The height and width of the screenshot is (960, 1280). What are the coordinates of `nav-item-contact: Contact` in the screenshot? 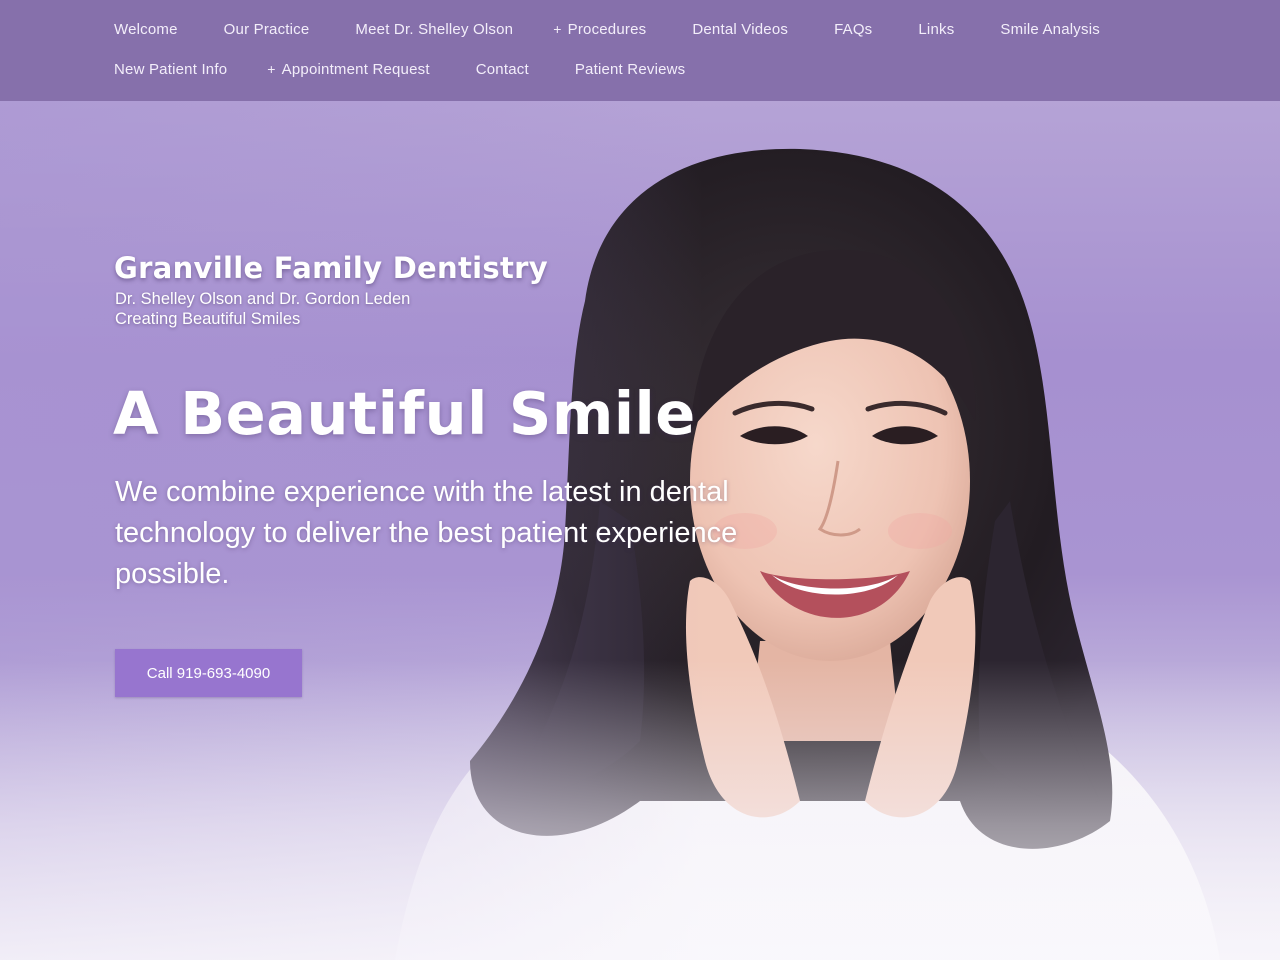 It's located at (499, 69).